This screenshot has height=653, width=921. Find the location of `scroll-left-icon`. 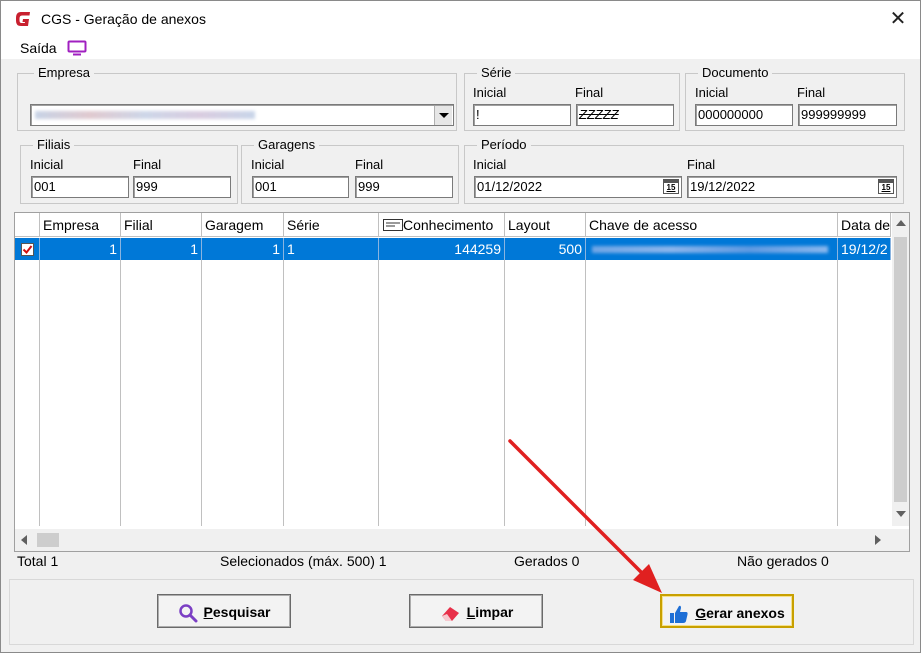

scroll-left-icon is located at coordinates (24, 540).